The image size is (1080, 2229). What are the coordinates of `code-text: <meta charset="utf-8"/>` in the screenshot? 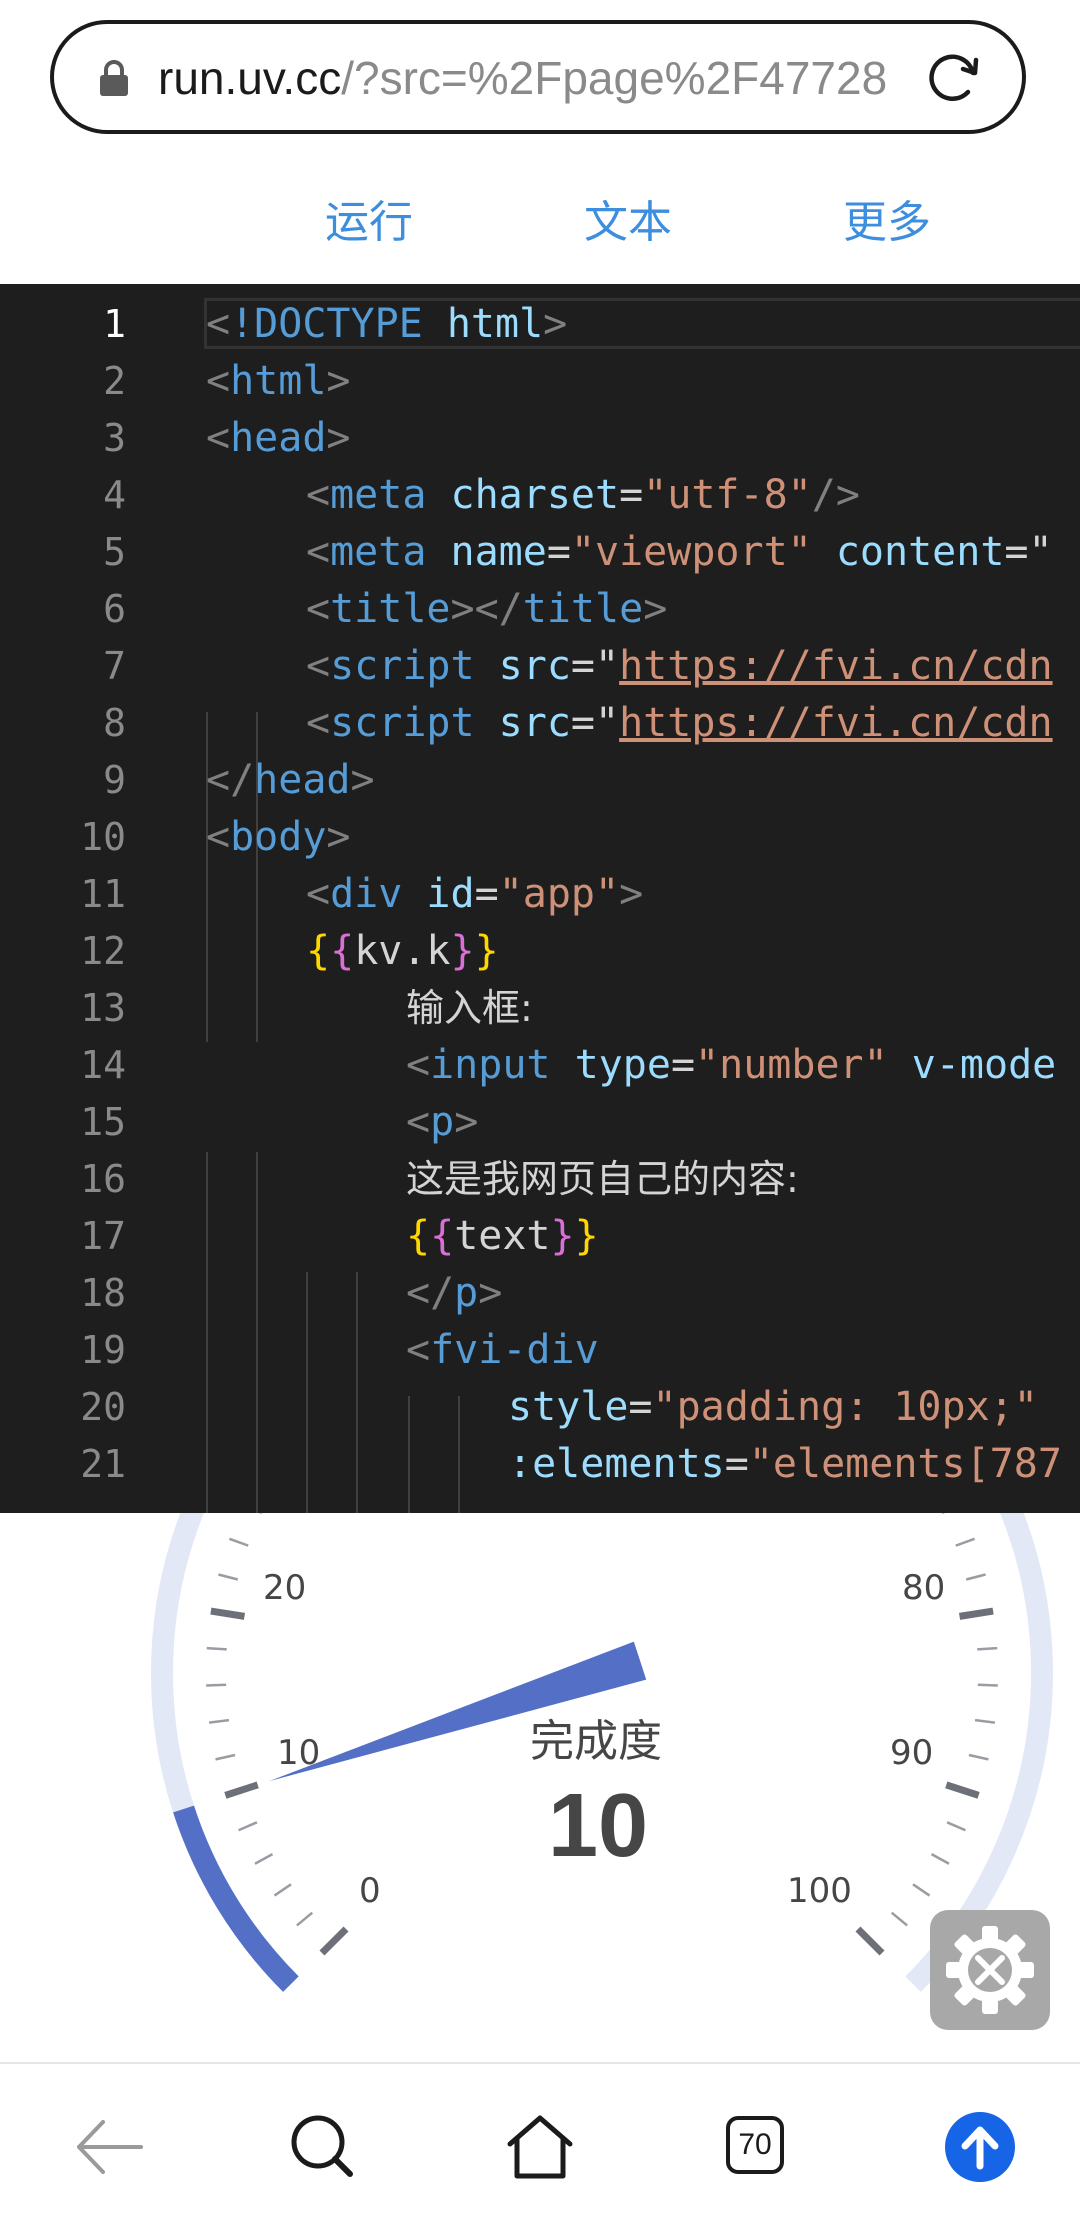 It's located at (583, 495).